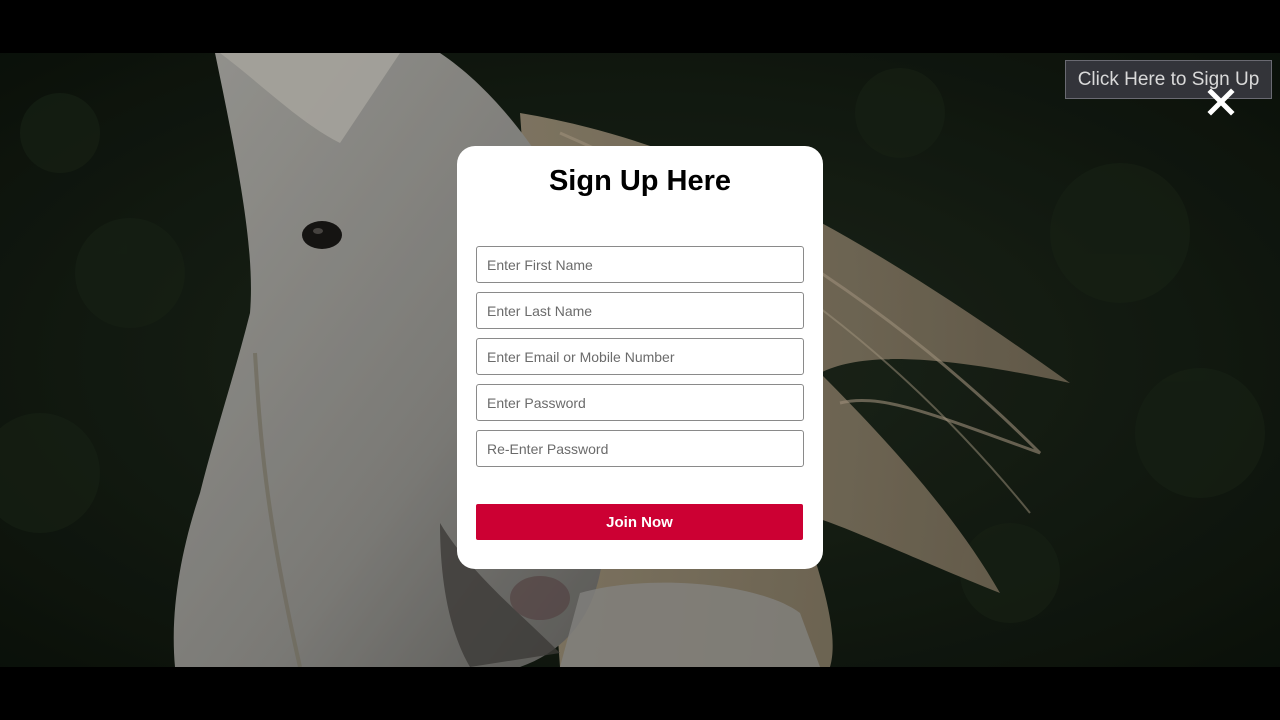  Describe the element at coordinates (1221, 102) in the screenshot. I see `close-icon` at that location.